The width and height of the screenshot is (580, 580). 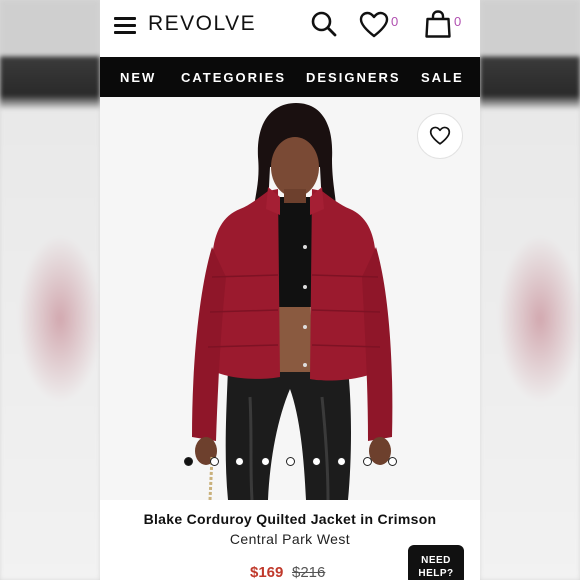 What do you see at coordinates (233, 77) in the screenshot?
I see `nav-item-categories: CATEGORIES` at bounding box center [233, 77].